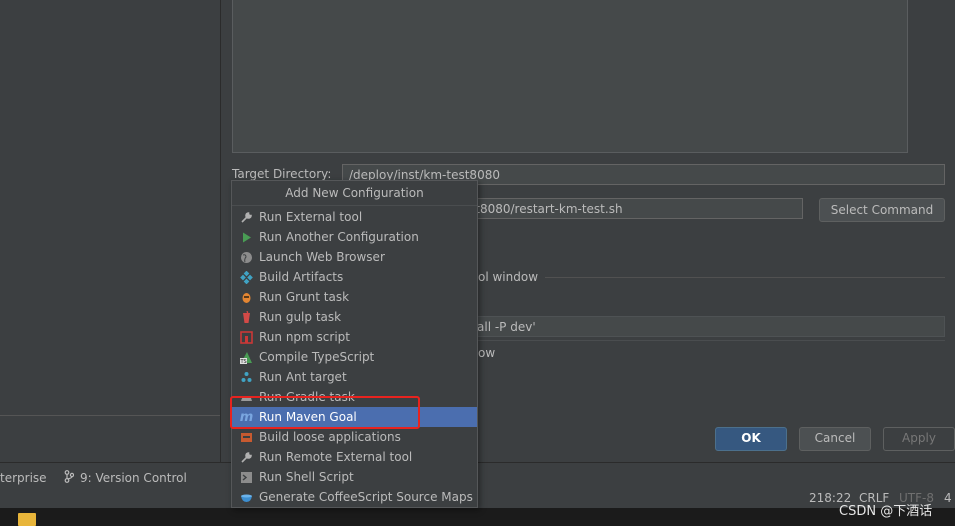 This screenshot has height=526, width=955. What do you see at coordinates (27, 519) in the screenshot?
I see `folder-icon` at bounding box center [27, 519].